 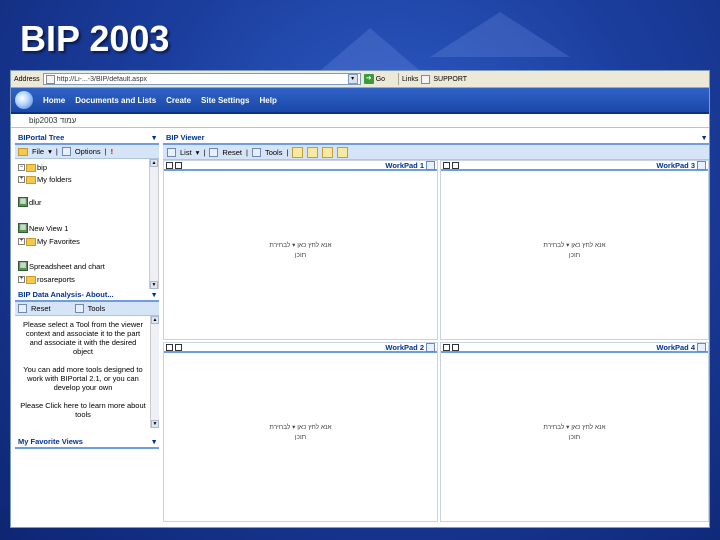 What do you see at coordinates (61, 266) in the screenshot?
I see `tree-item-spreadsheet: ▦ Spreadsheet and chart` at bounding box center [61, 266].